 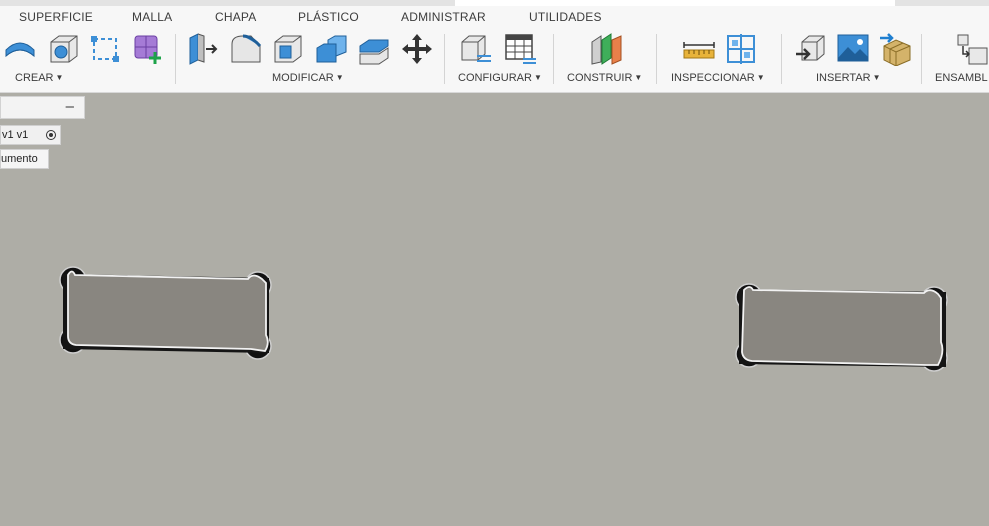 I want to click on group-inspeccionar-menu: INSPECCIONAR ▼, so click(x=718, y=78).